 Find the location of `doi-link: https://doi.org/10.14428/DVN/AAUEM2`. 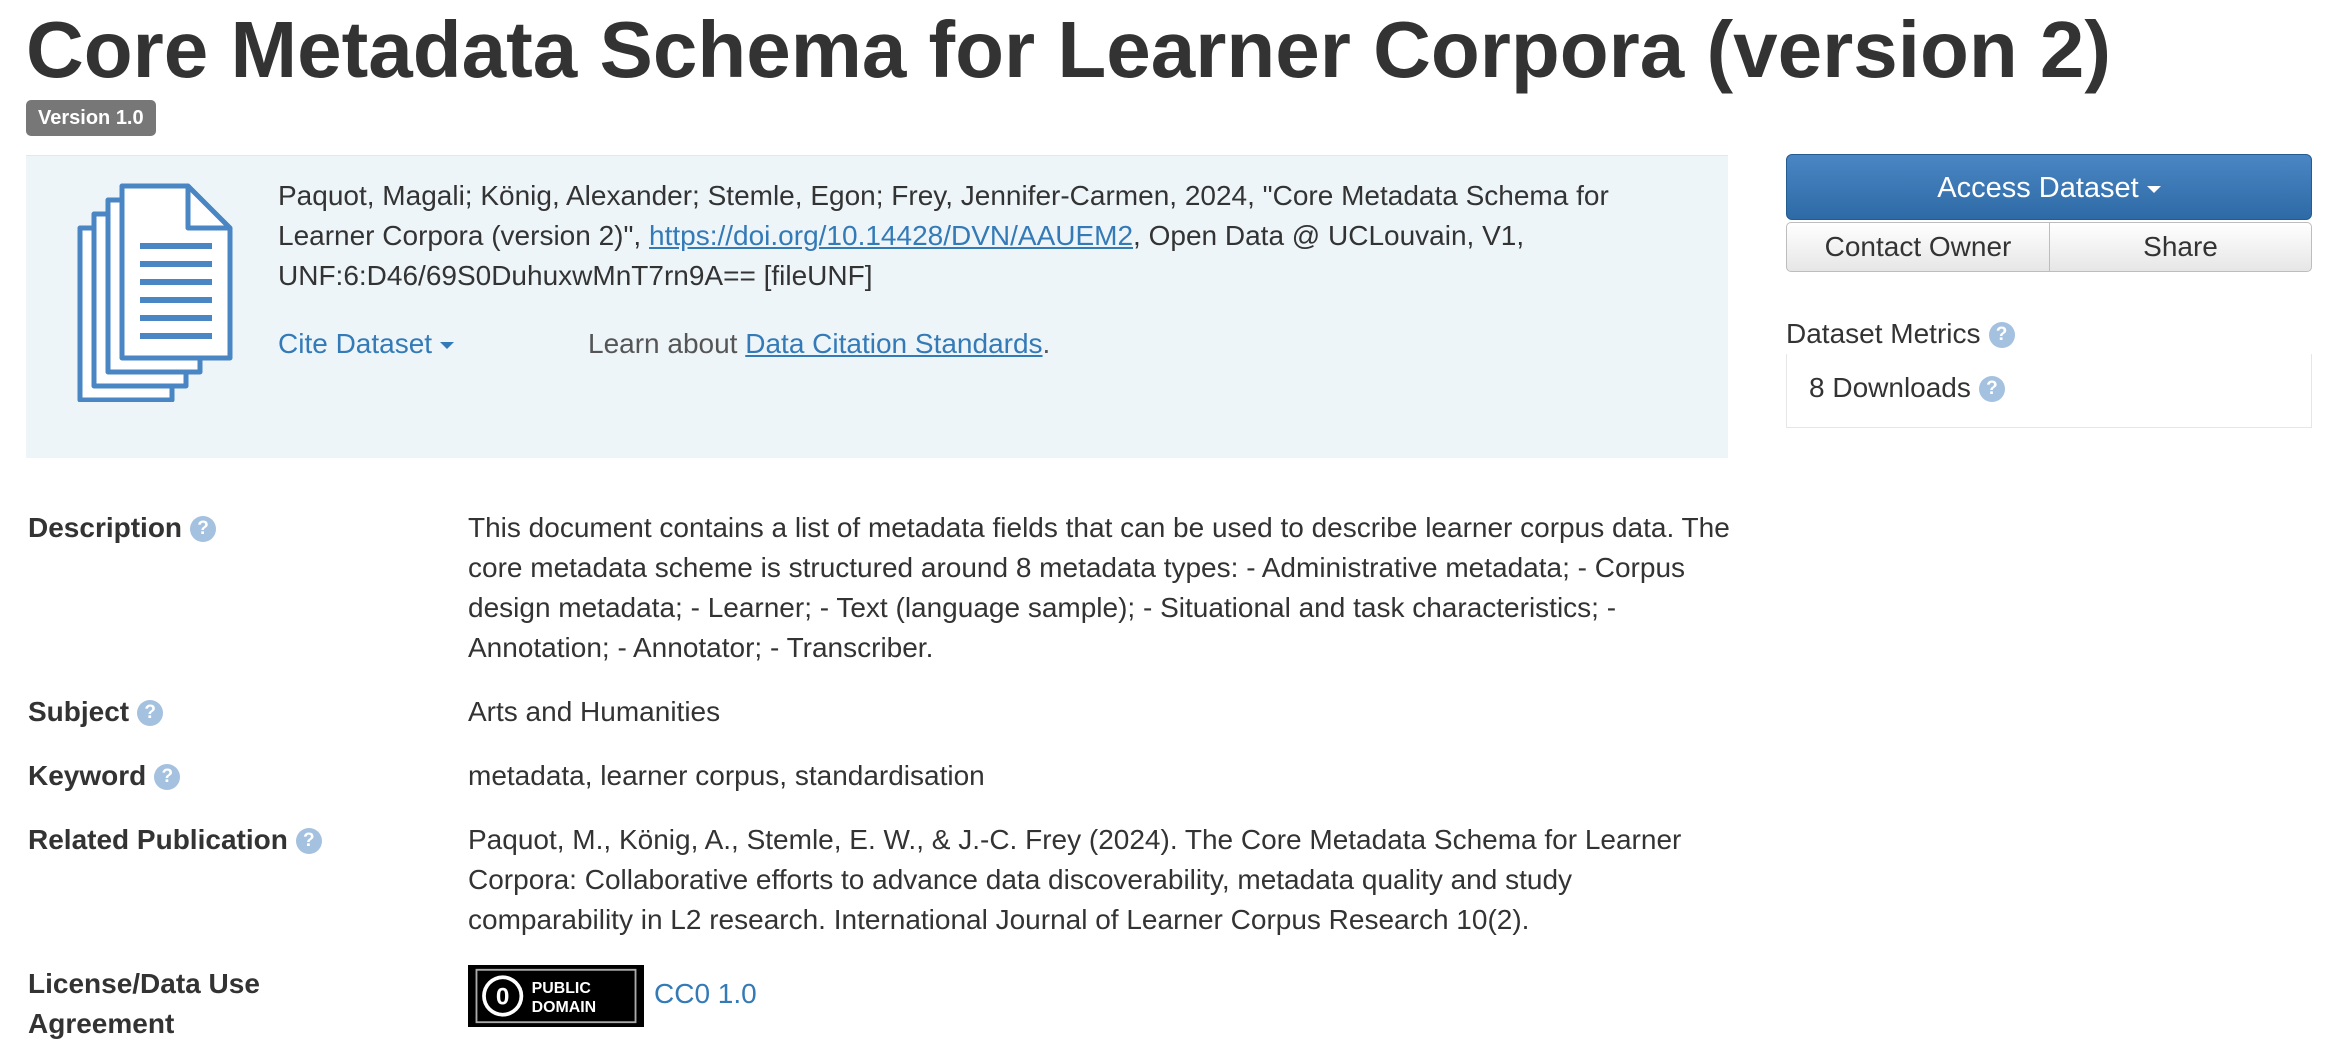

doi-link: https://doi.org/10.14428/DVN/AAUEM2 is located at coordinates (891, 235).